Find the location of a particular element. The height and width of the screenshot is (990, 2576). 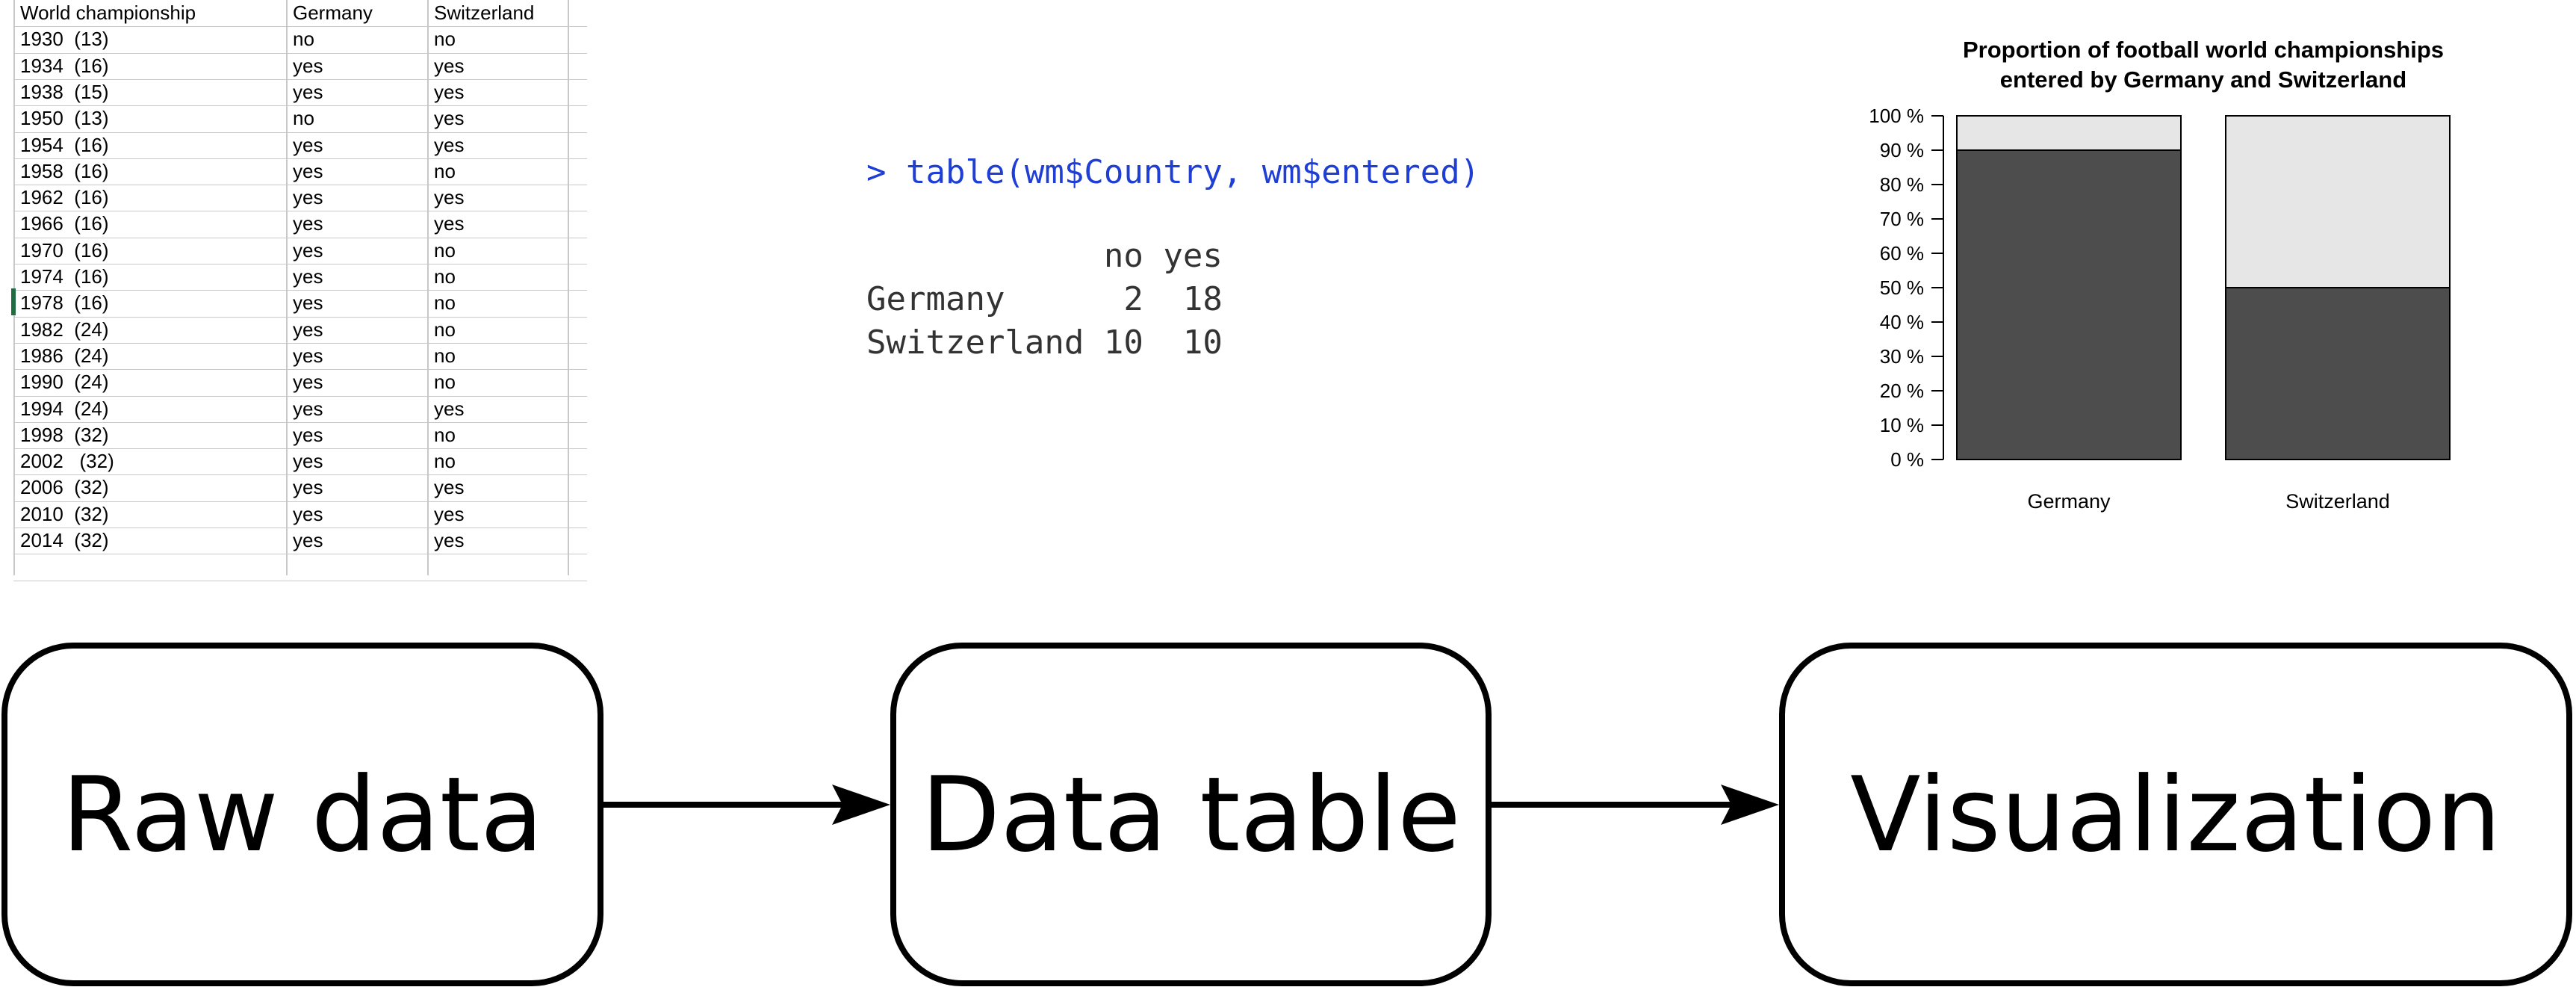

visualization-label: Visualization is located at coordinates (2176, 814).